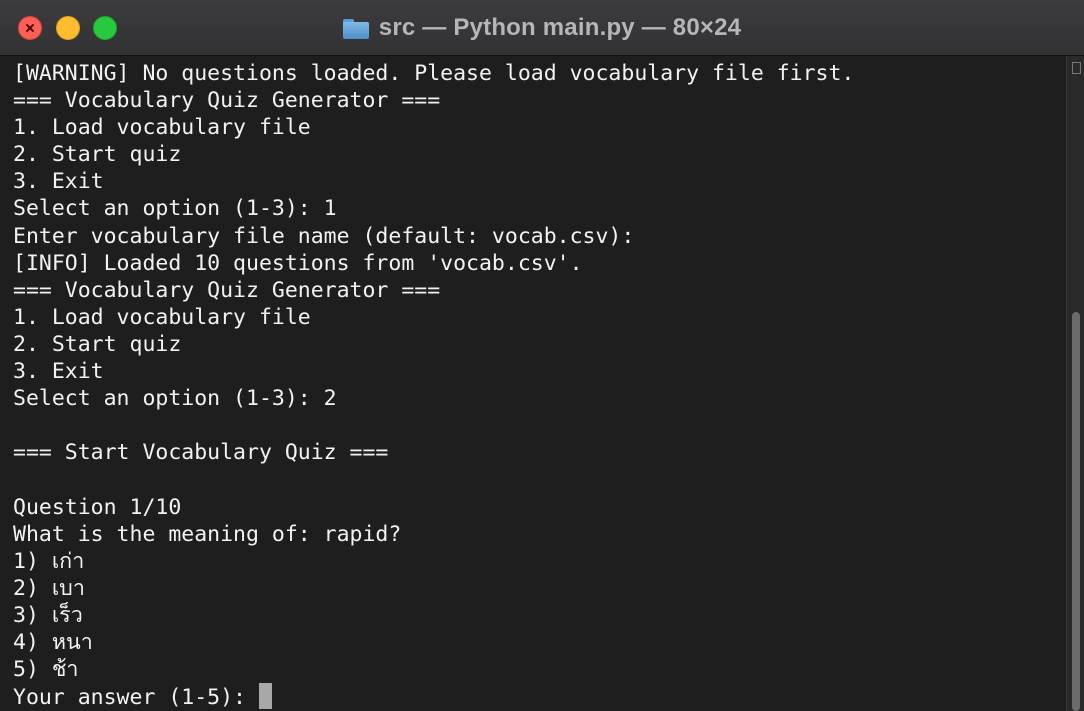 The width and height of the screenshot is (1084, 711). Describe the element at coordinates (175, 209) in the screenshot. I see `terminal-line: Select an option (1-3): 1` at that location.